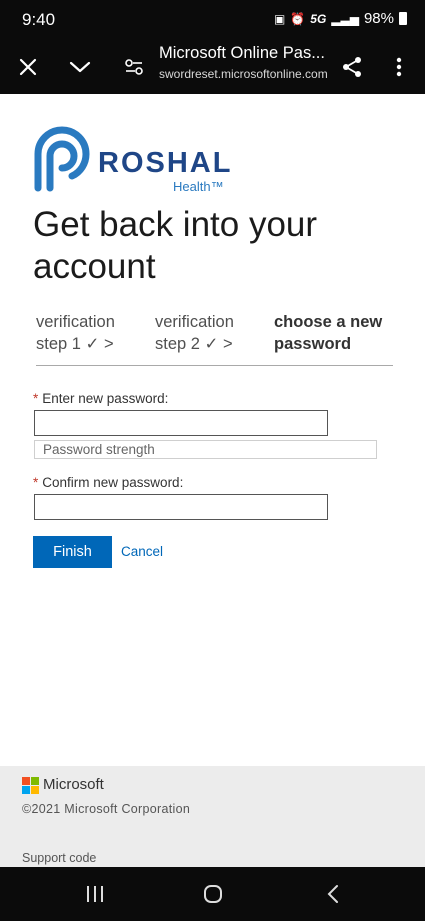  I want to click on support-code-link: Support code, so click(59, 858).